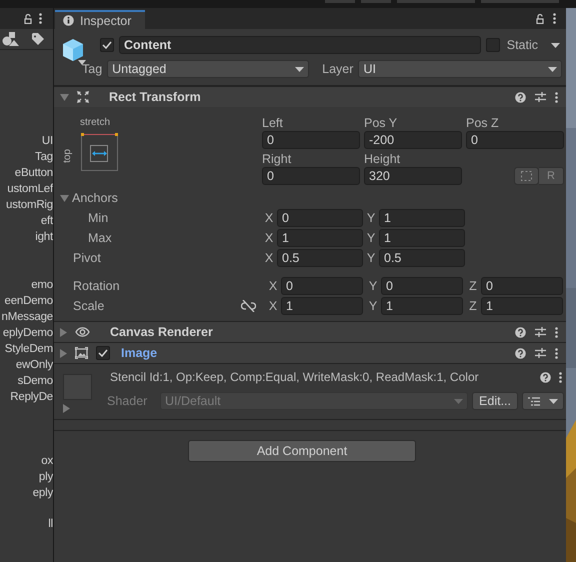 The image size is (576, 562). What do you see at coordinates (95, 198) in the screenshot?
I see `section-label: Anchors` at bounding box center [95, 198].